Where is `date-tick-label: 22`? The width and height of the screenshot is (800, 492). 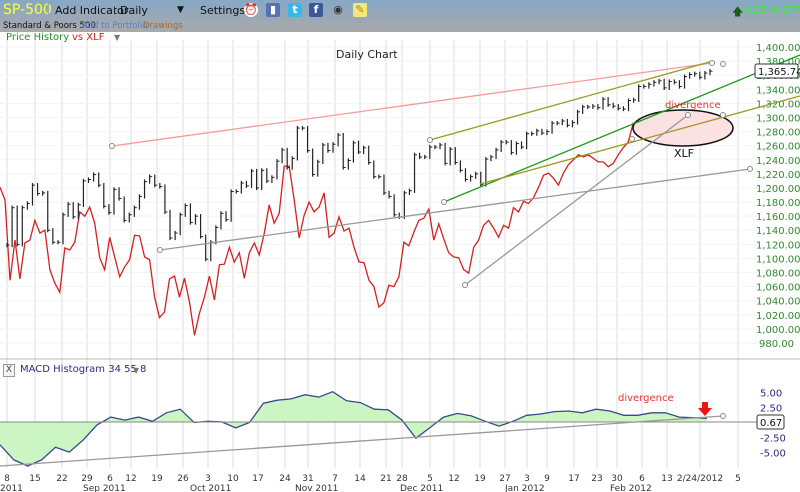
date-tick-label: 22 is located at coordinates (61, 479).